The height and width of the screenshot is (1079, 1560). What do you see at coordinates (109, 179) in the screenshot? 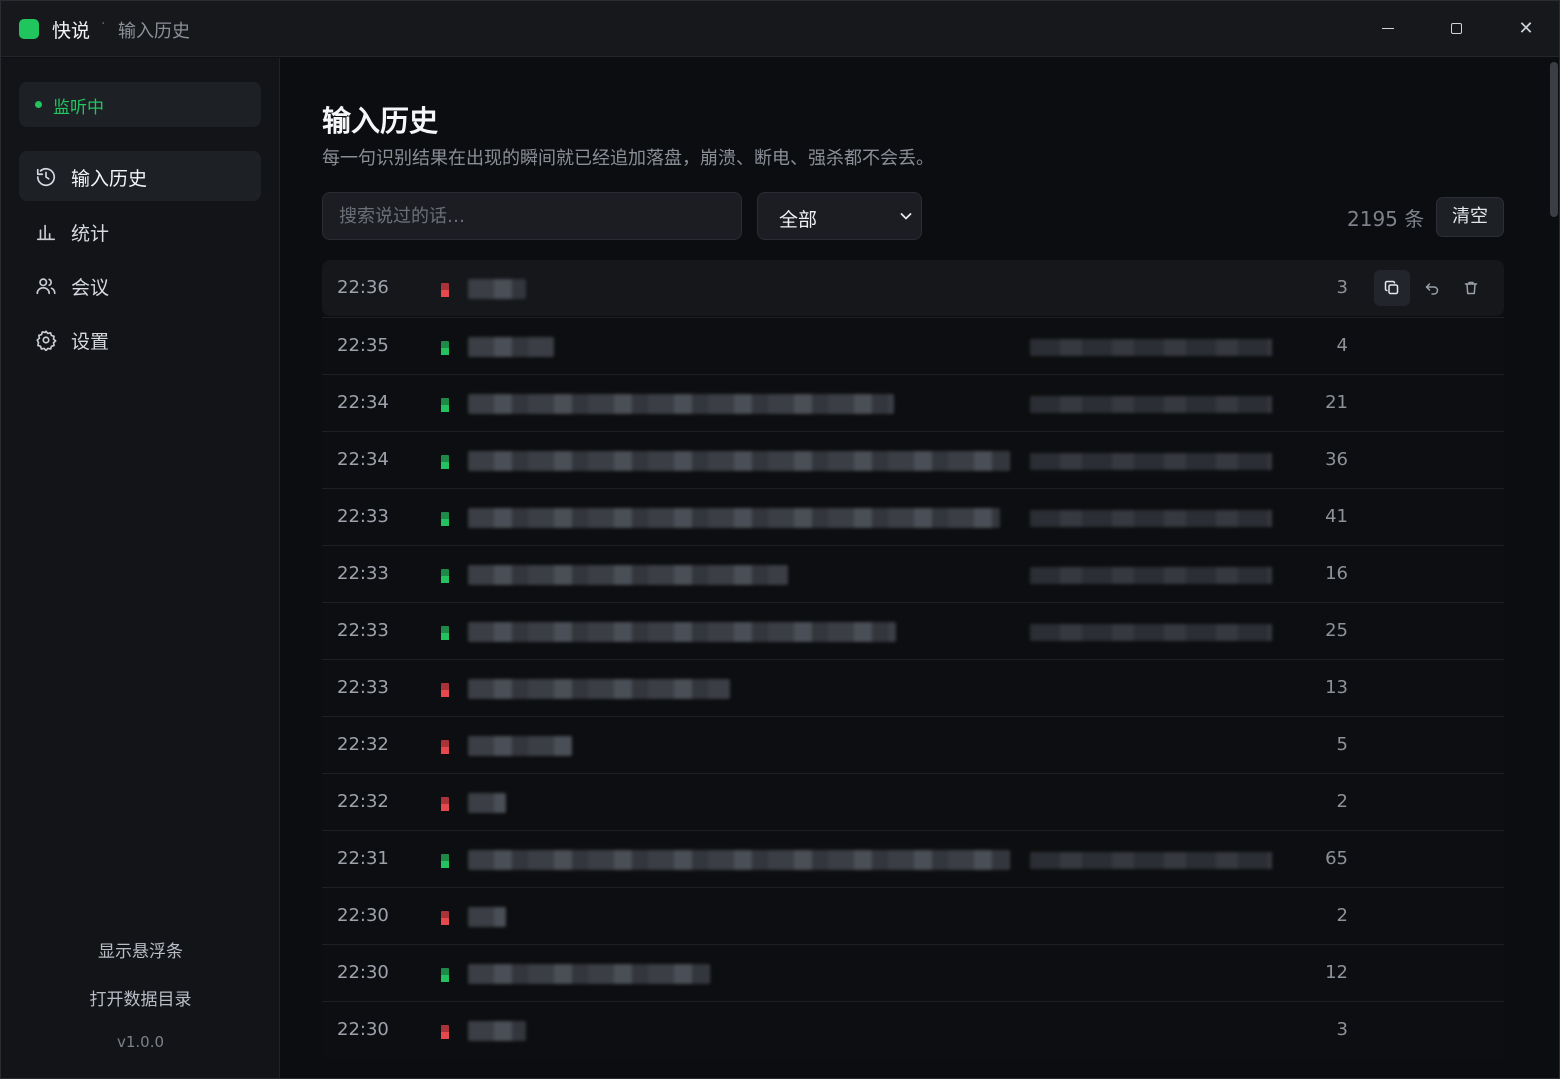
I see `sidebar-item-label: 输入历史` at bounding box center [109, 179].